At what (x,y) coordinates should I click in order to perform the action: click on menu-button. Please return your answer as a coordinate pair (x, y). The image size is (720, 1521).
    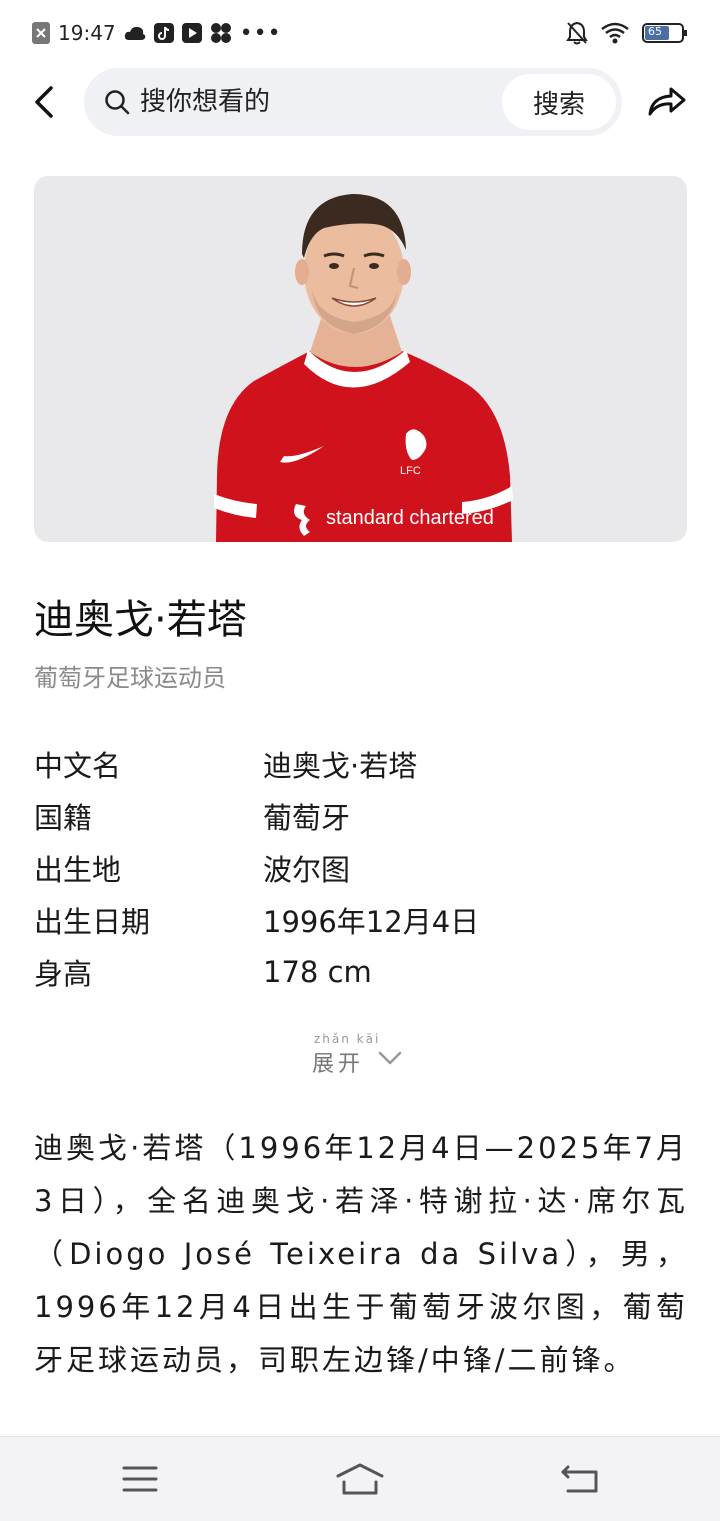
    Looking at the image, I should click on (140, 1479).